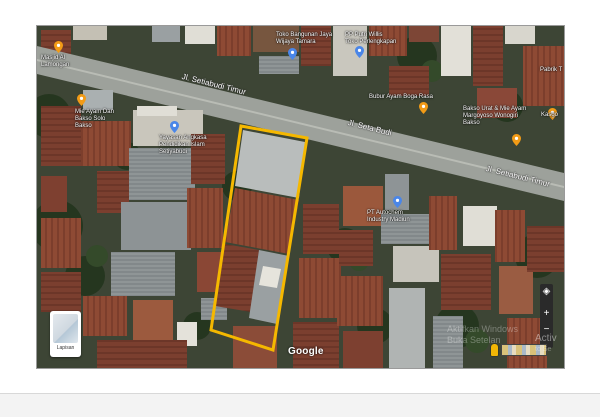 Image resolution: width=600 pixels, height=417 pixels. I want to click on layers-label: Lapisan, so click(65, 348).